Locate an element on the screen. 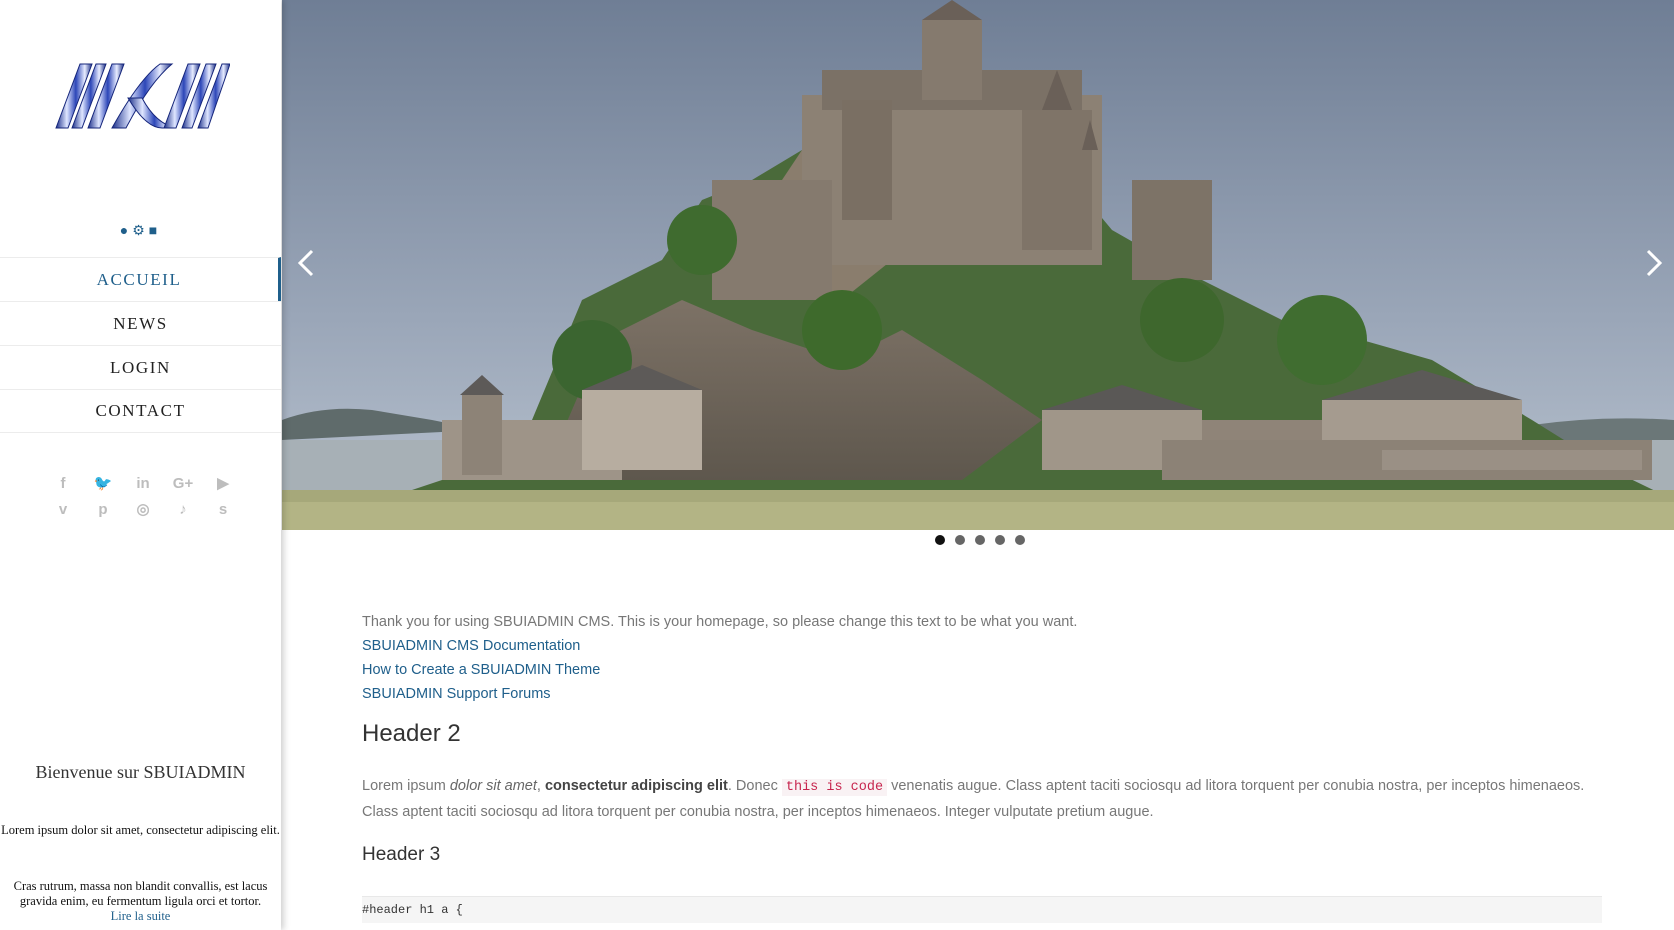  slider-next-arrow is located at coordinates (1653, 263).